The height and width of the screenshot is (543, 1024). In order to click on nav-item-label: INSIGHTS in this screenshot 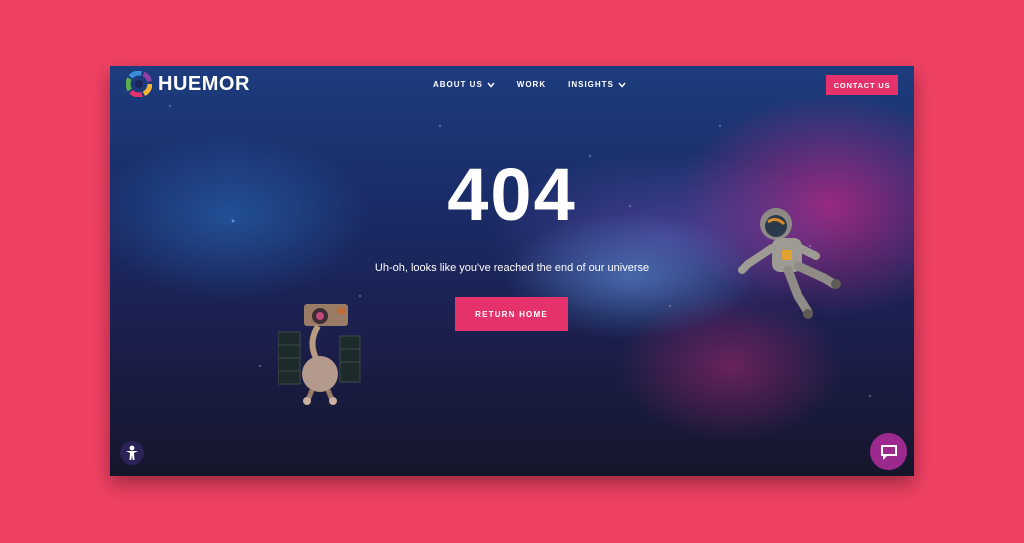, I will do `click(591, 84)`.